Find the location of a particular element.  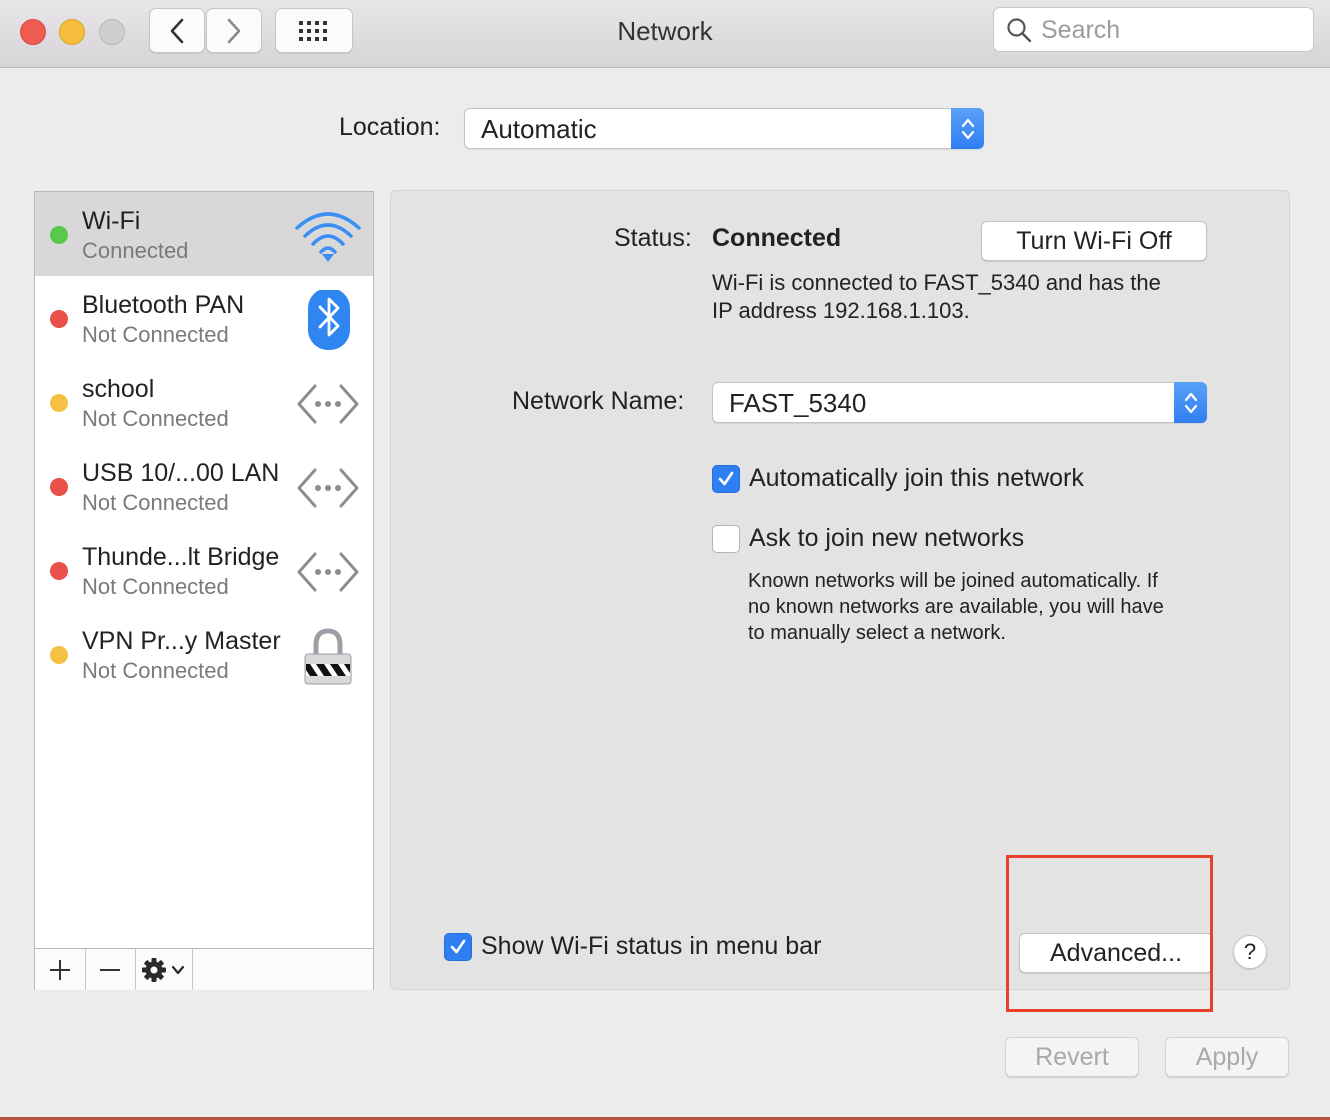

search-icon is located at coordinates (1019, 30).